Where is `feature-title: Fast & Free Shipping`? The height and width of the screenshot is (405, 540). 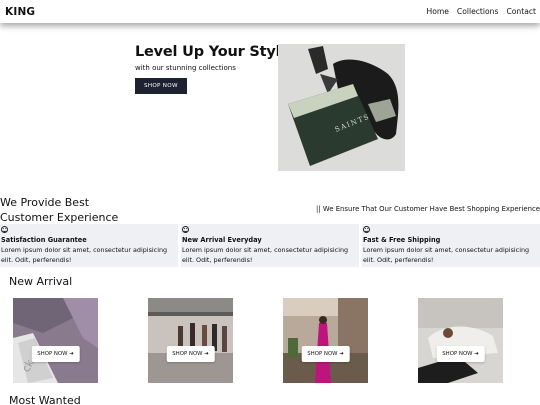
feature-title: Fast & Free Shipping is located at coordinates (402, 240).